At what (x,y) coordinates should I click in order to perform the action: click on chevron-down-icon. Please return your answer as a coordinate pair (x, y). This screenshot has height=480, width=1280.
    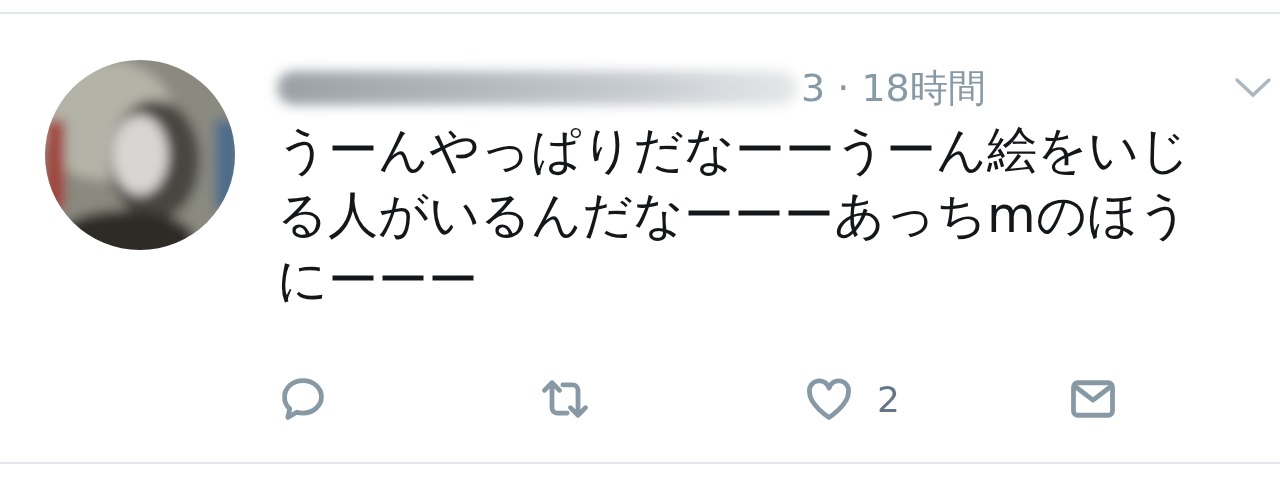
    Looking at the image, I should click on (1253, 88).